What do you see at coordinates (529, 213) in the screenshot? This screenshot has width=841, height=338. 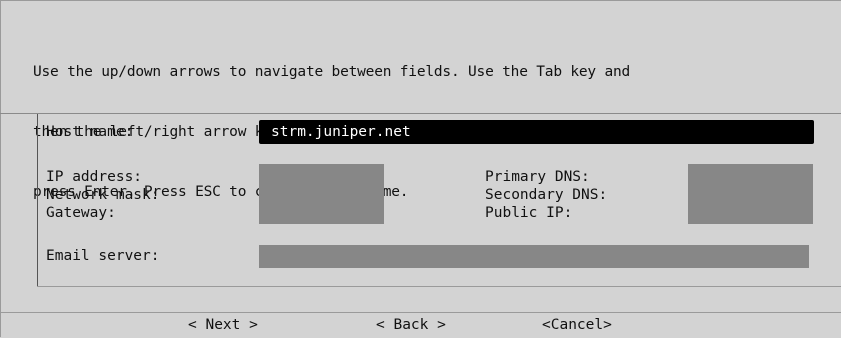 I see `public-ip-label: Public IP:` at bounding box center [529, 213].